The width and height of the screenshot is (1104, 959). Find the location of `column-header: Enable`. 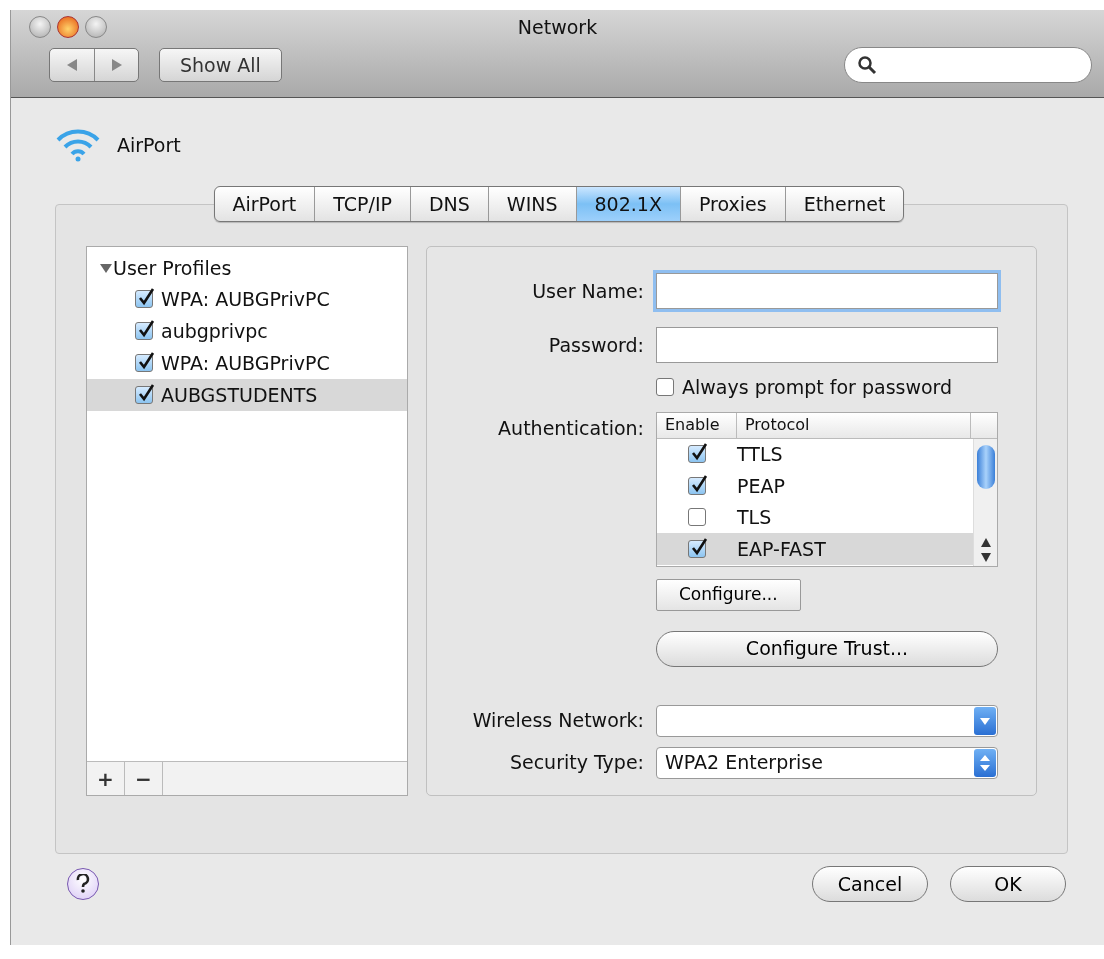

column-header: Enable is located at coordinates (697, 425).